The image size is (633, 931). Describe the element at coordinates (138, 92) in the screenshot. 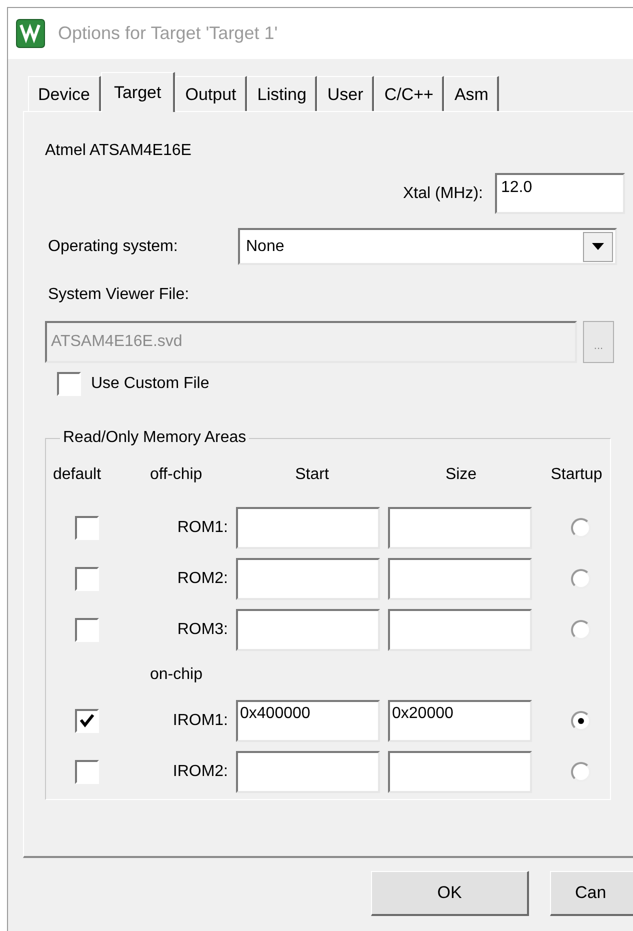

I see `tab: Target` at that location.